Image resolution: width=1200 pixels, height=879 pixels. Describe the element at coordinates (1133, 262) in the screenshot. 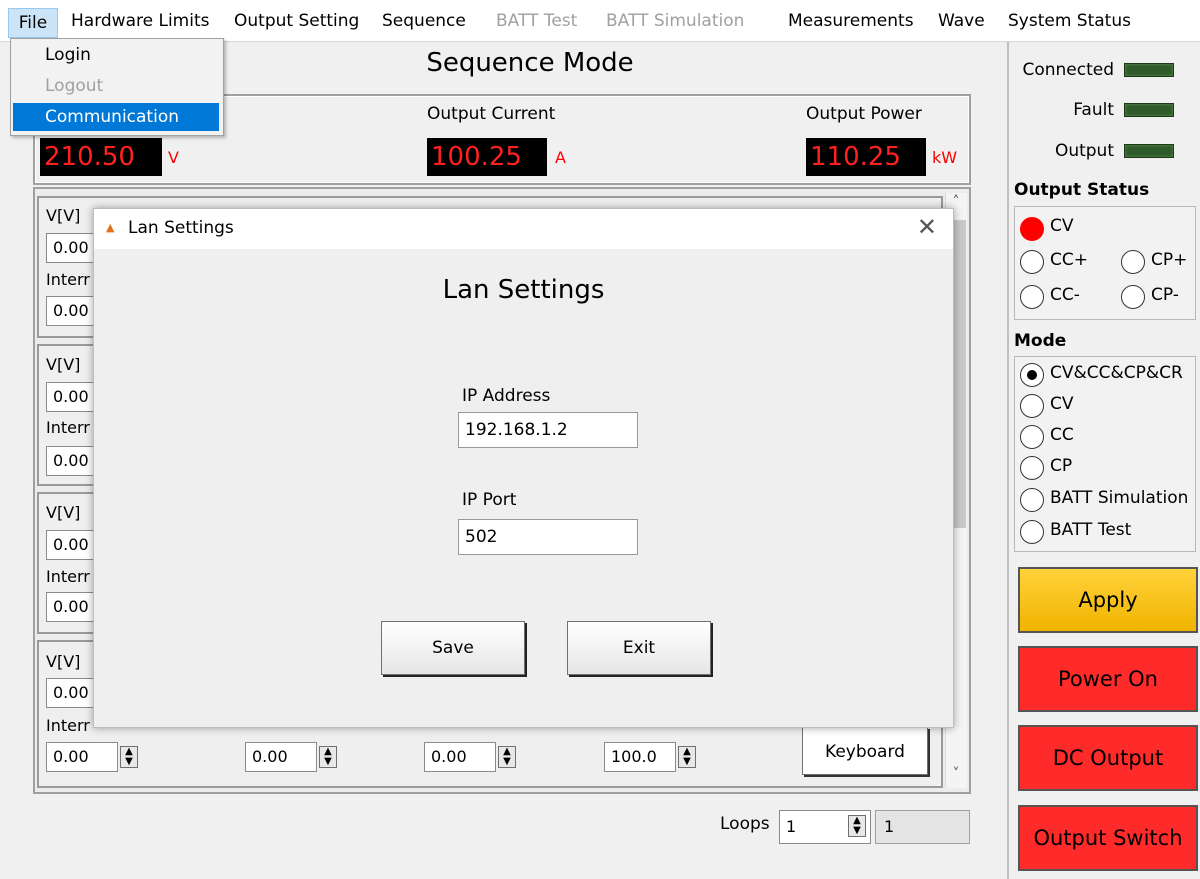

I see `cp-plus-status-indicator` at that location.